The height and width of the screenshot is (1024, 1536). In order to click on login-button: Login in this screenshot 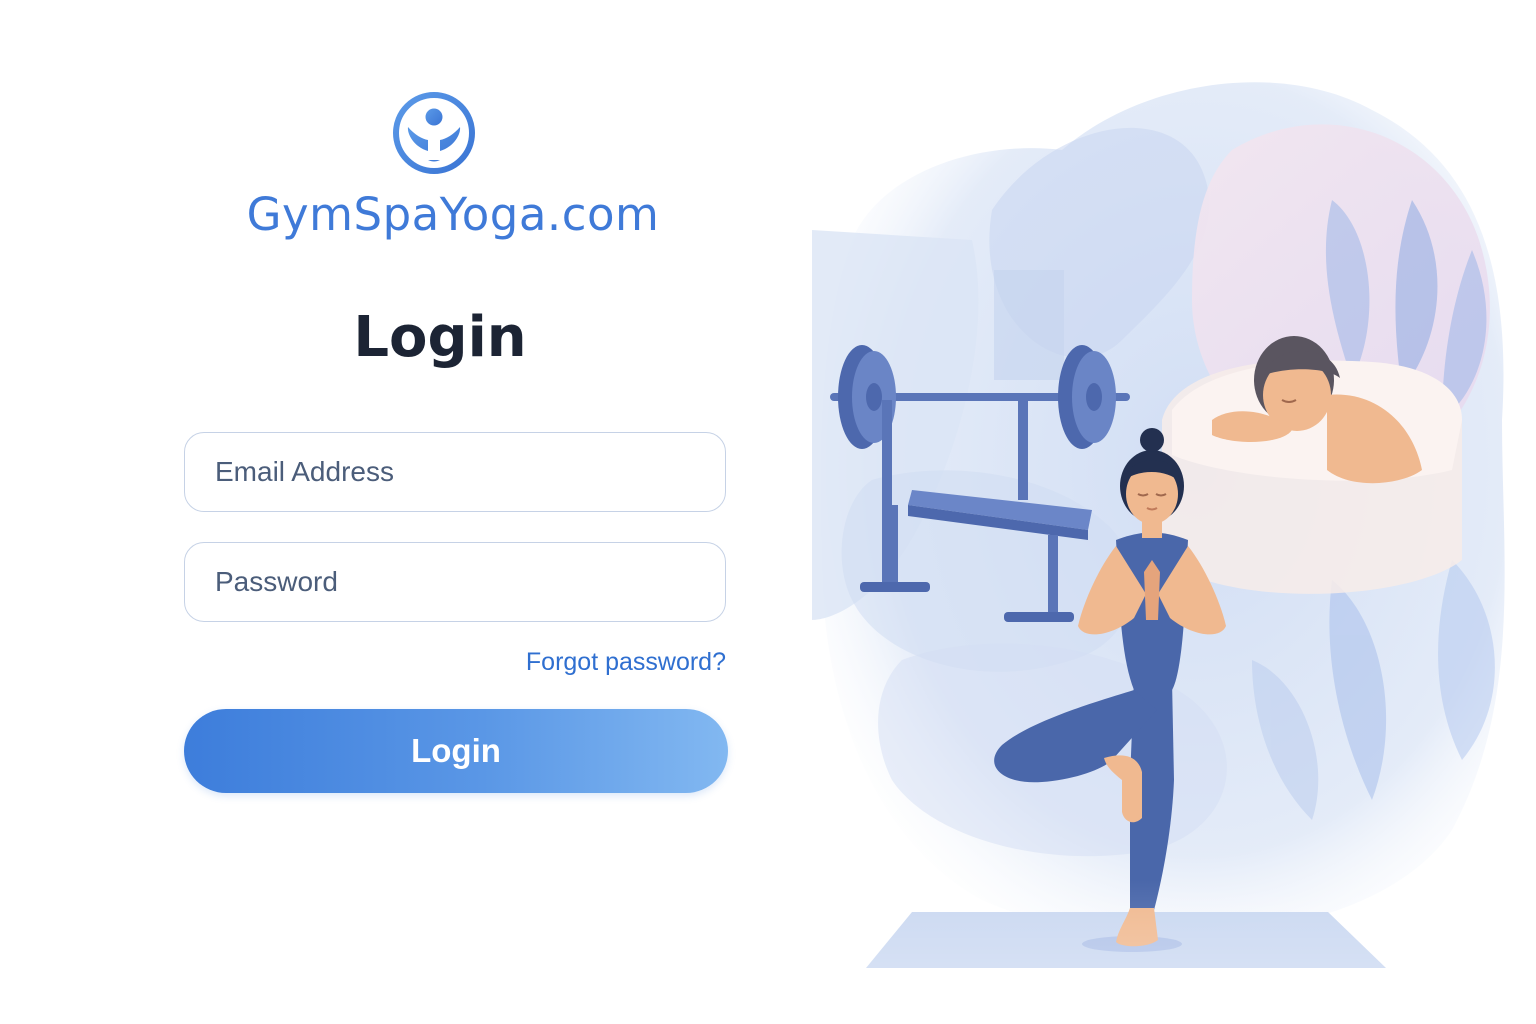, I will do `click(456, 751)`.